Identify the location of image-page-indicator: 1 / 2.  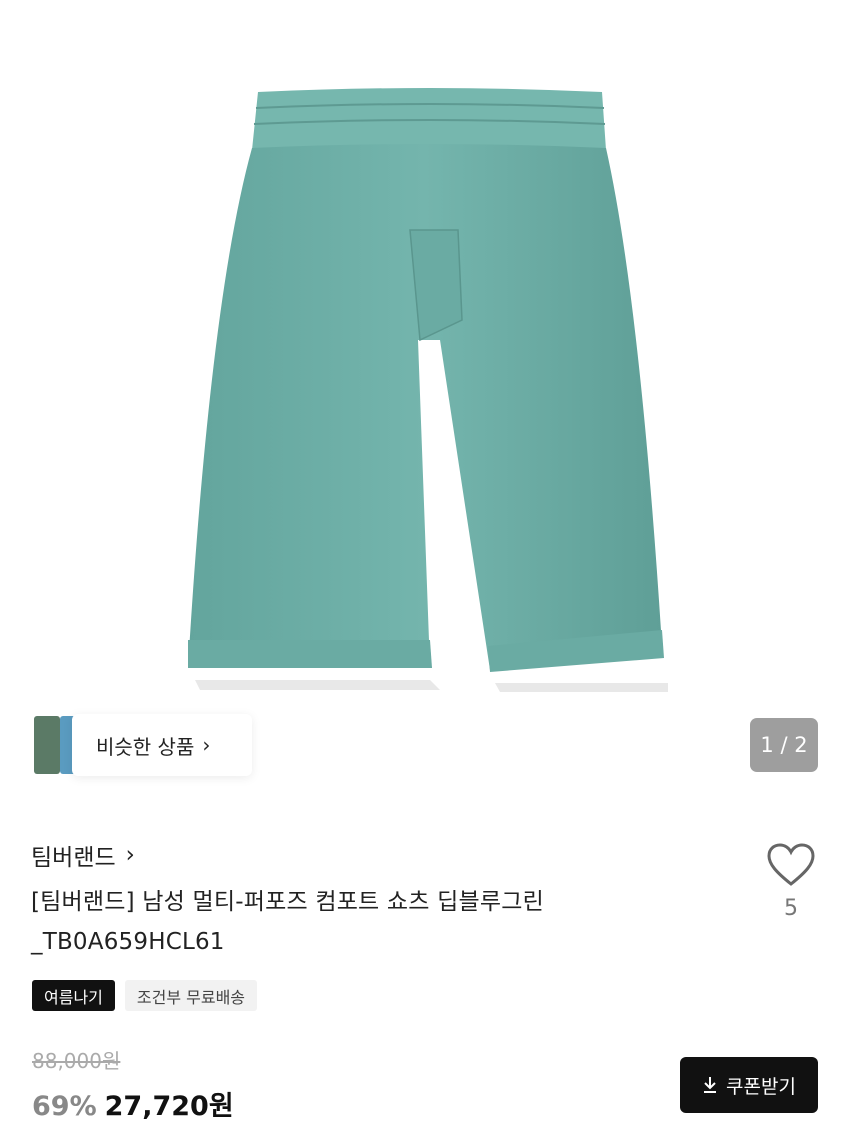
(784, 745).